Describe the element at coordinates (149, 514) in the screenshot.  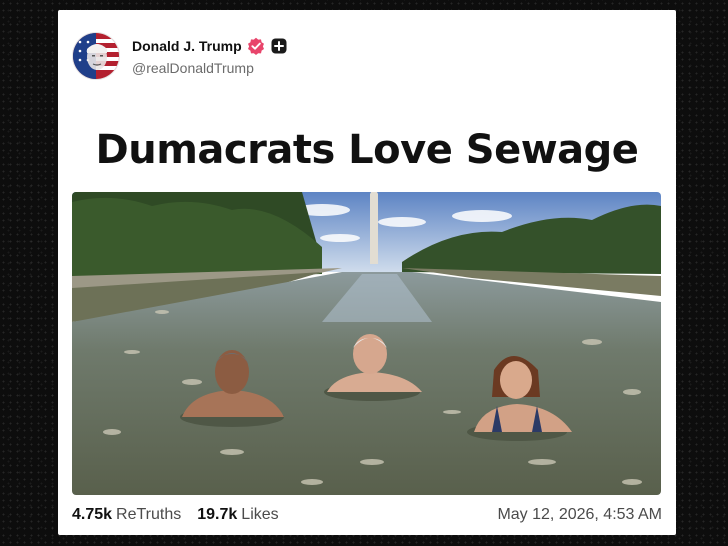
I see `retruths-label: ReTruths` at that location.